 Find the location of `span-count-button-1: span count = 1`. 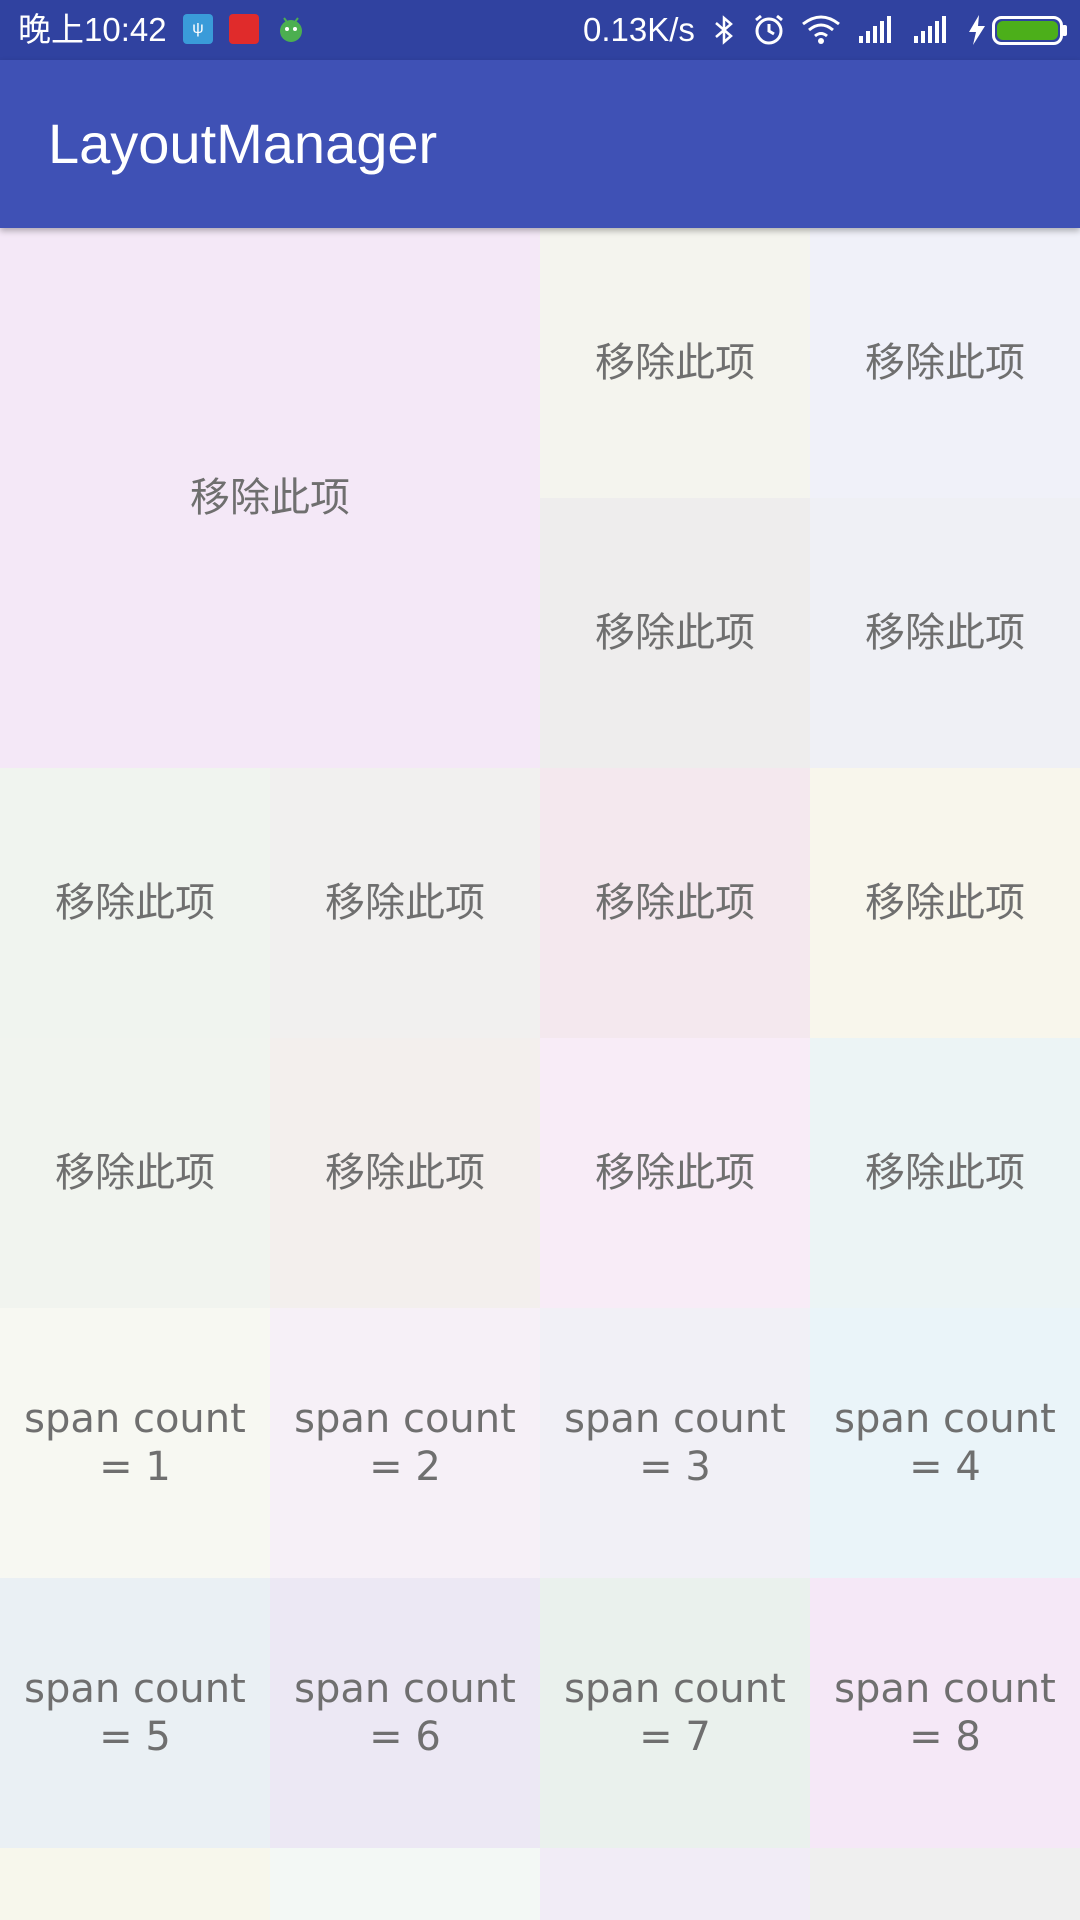

span-count-button-1: span count = 1 is located at coordinates (135, 1443).